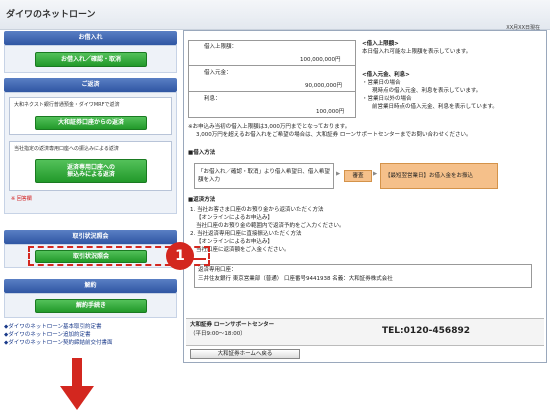 The width and height of the screenshot is (550, 413). Describe the element at coordinates (212, 99) in the screenshot. I see `interest-label: 利息：` at that location.